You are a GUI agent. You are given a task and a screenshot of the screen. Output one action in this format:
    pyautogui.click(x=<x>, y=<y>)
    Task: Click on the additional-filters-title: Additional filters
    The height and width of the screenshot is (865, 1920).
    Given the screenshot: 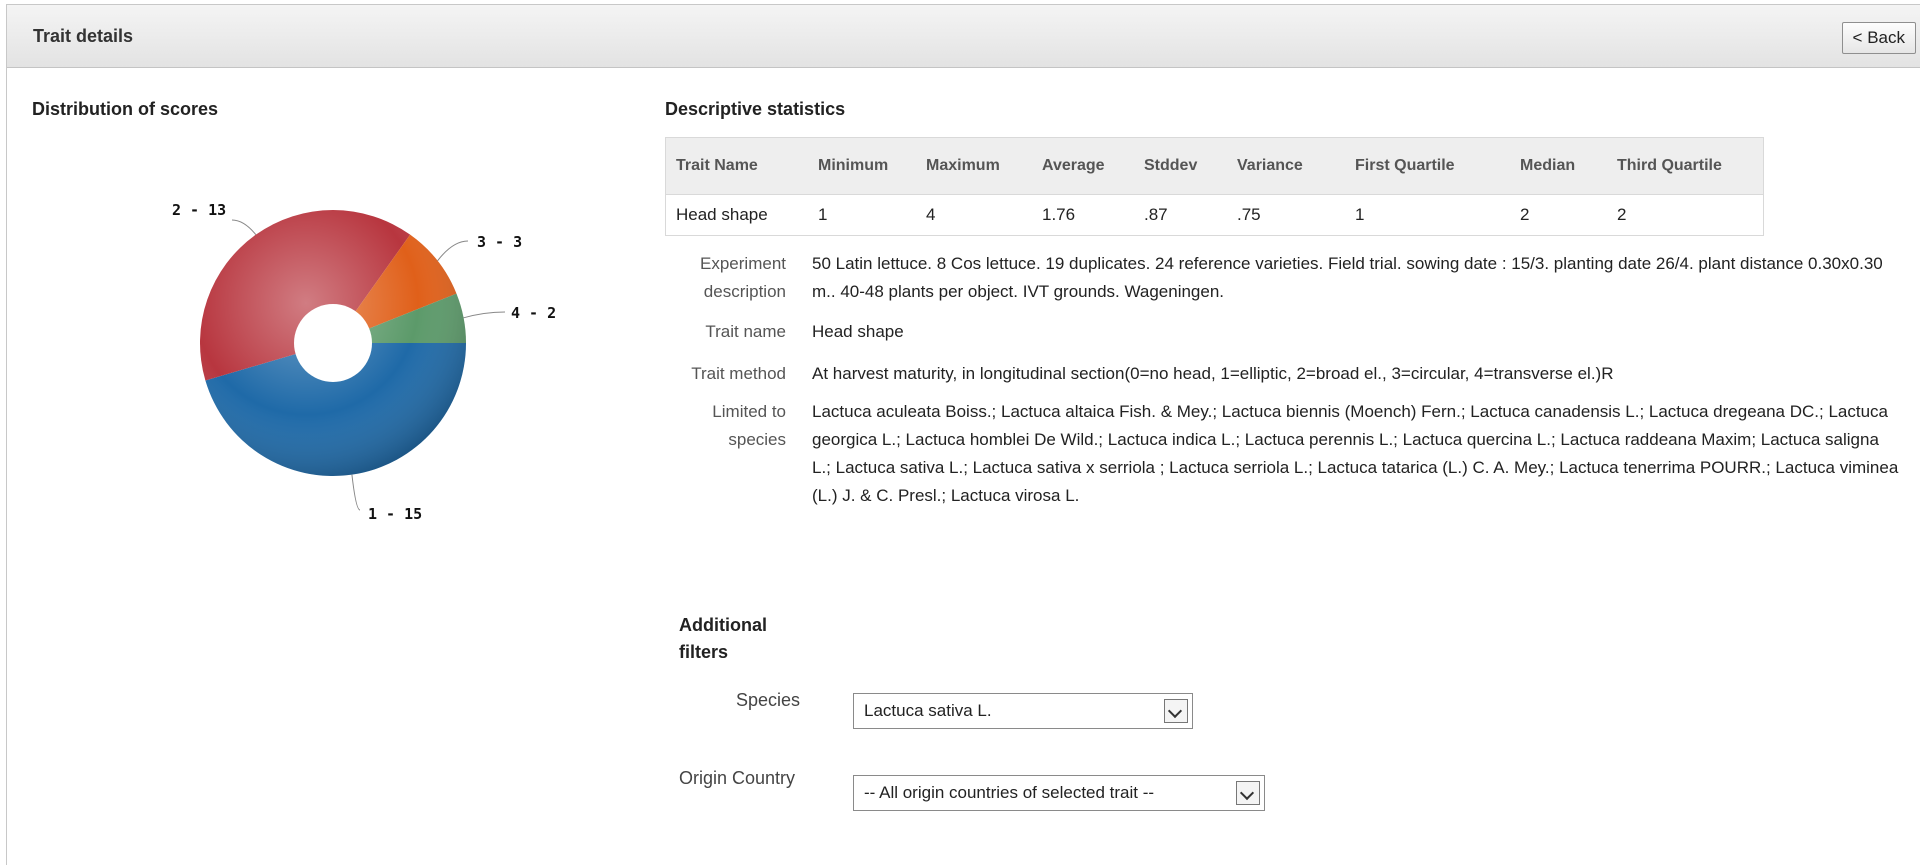 What is the action you would take?
    pyautogui.click(x=734, y=639)
    